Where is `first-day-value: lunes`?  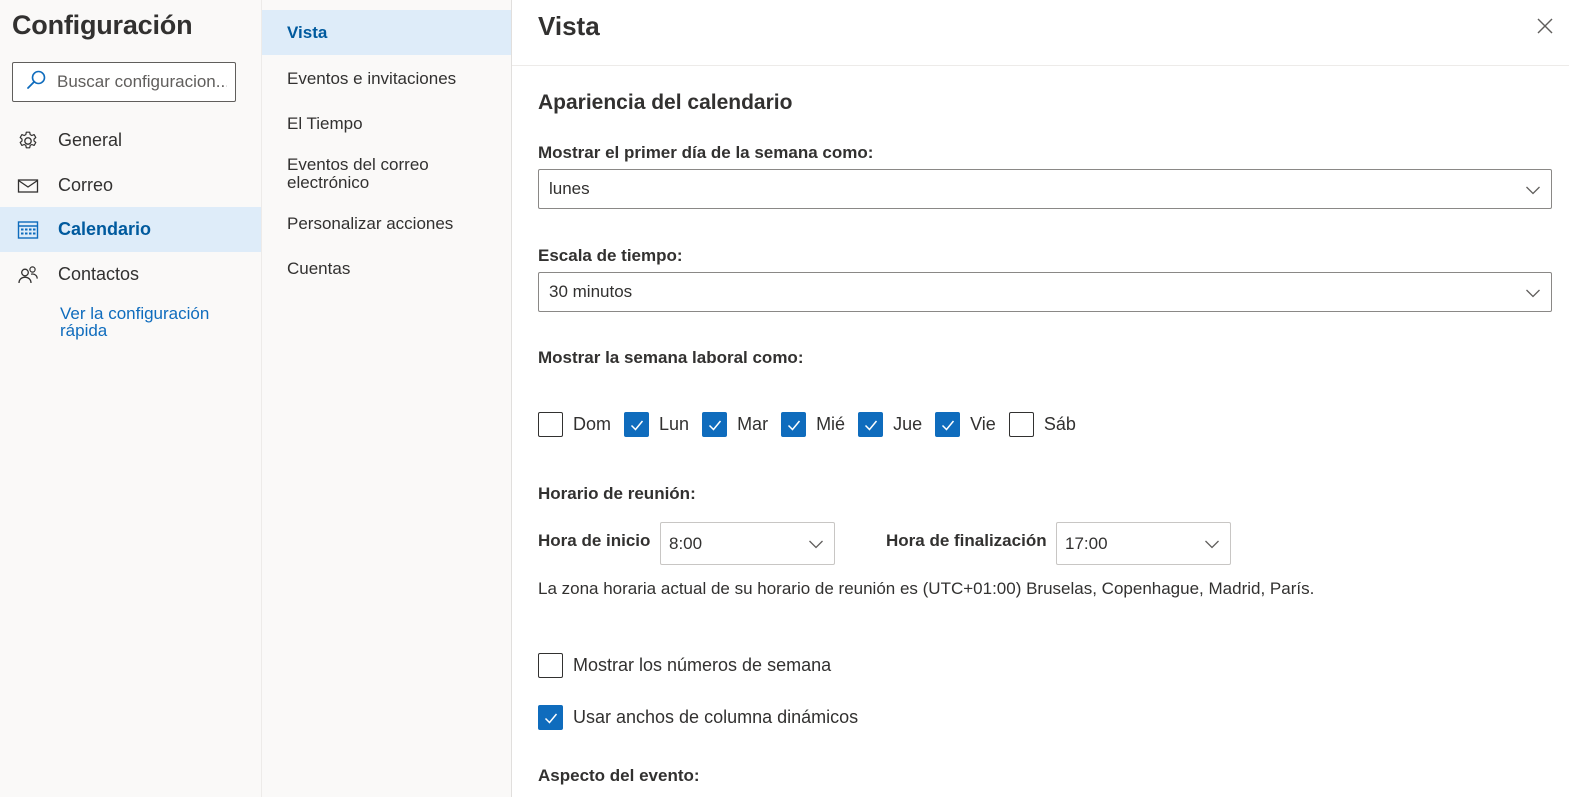
first-day-value: lunes is located at coordinates (569, 188).